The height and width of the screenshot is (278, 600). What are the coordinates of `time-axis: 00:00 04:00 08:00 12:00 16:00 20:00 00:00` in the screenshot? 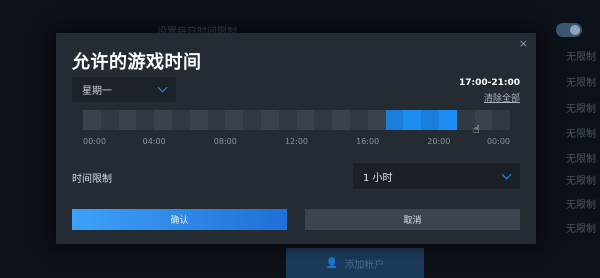 It's located at (296, 143).